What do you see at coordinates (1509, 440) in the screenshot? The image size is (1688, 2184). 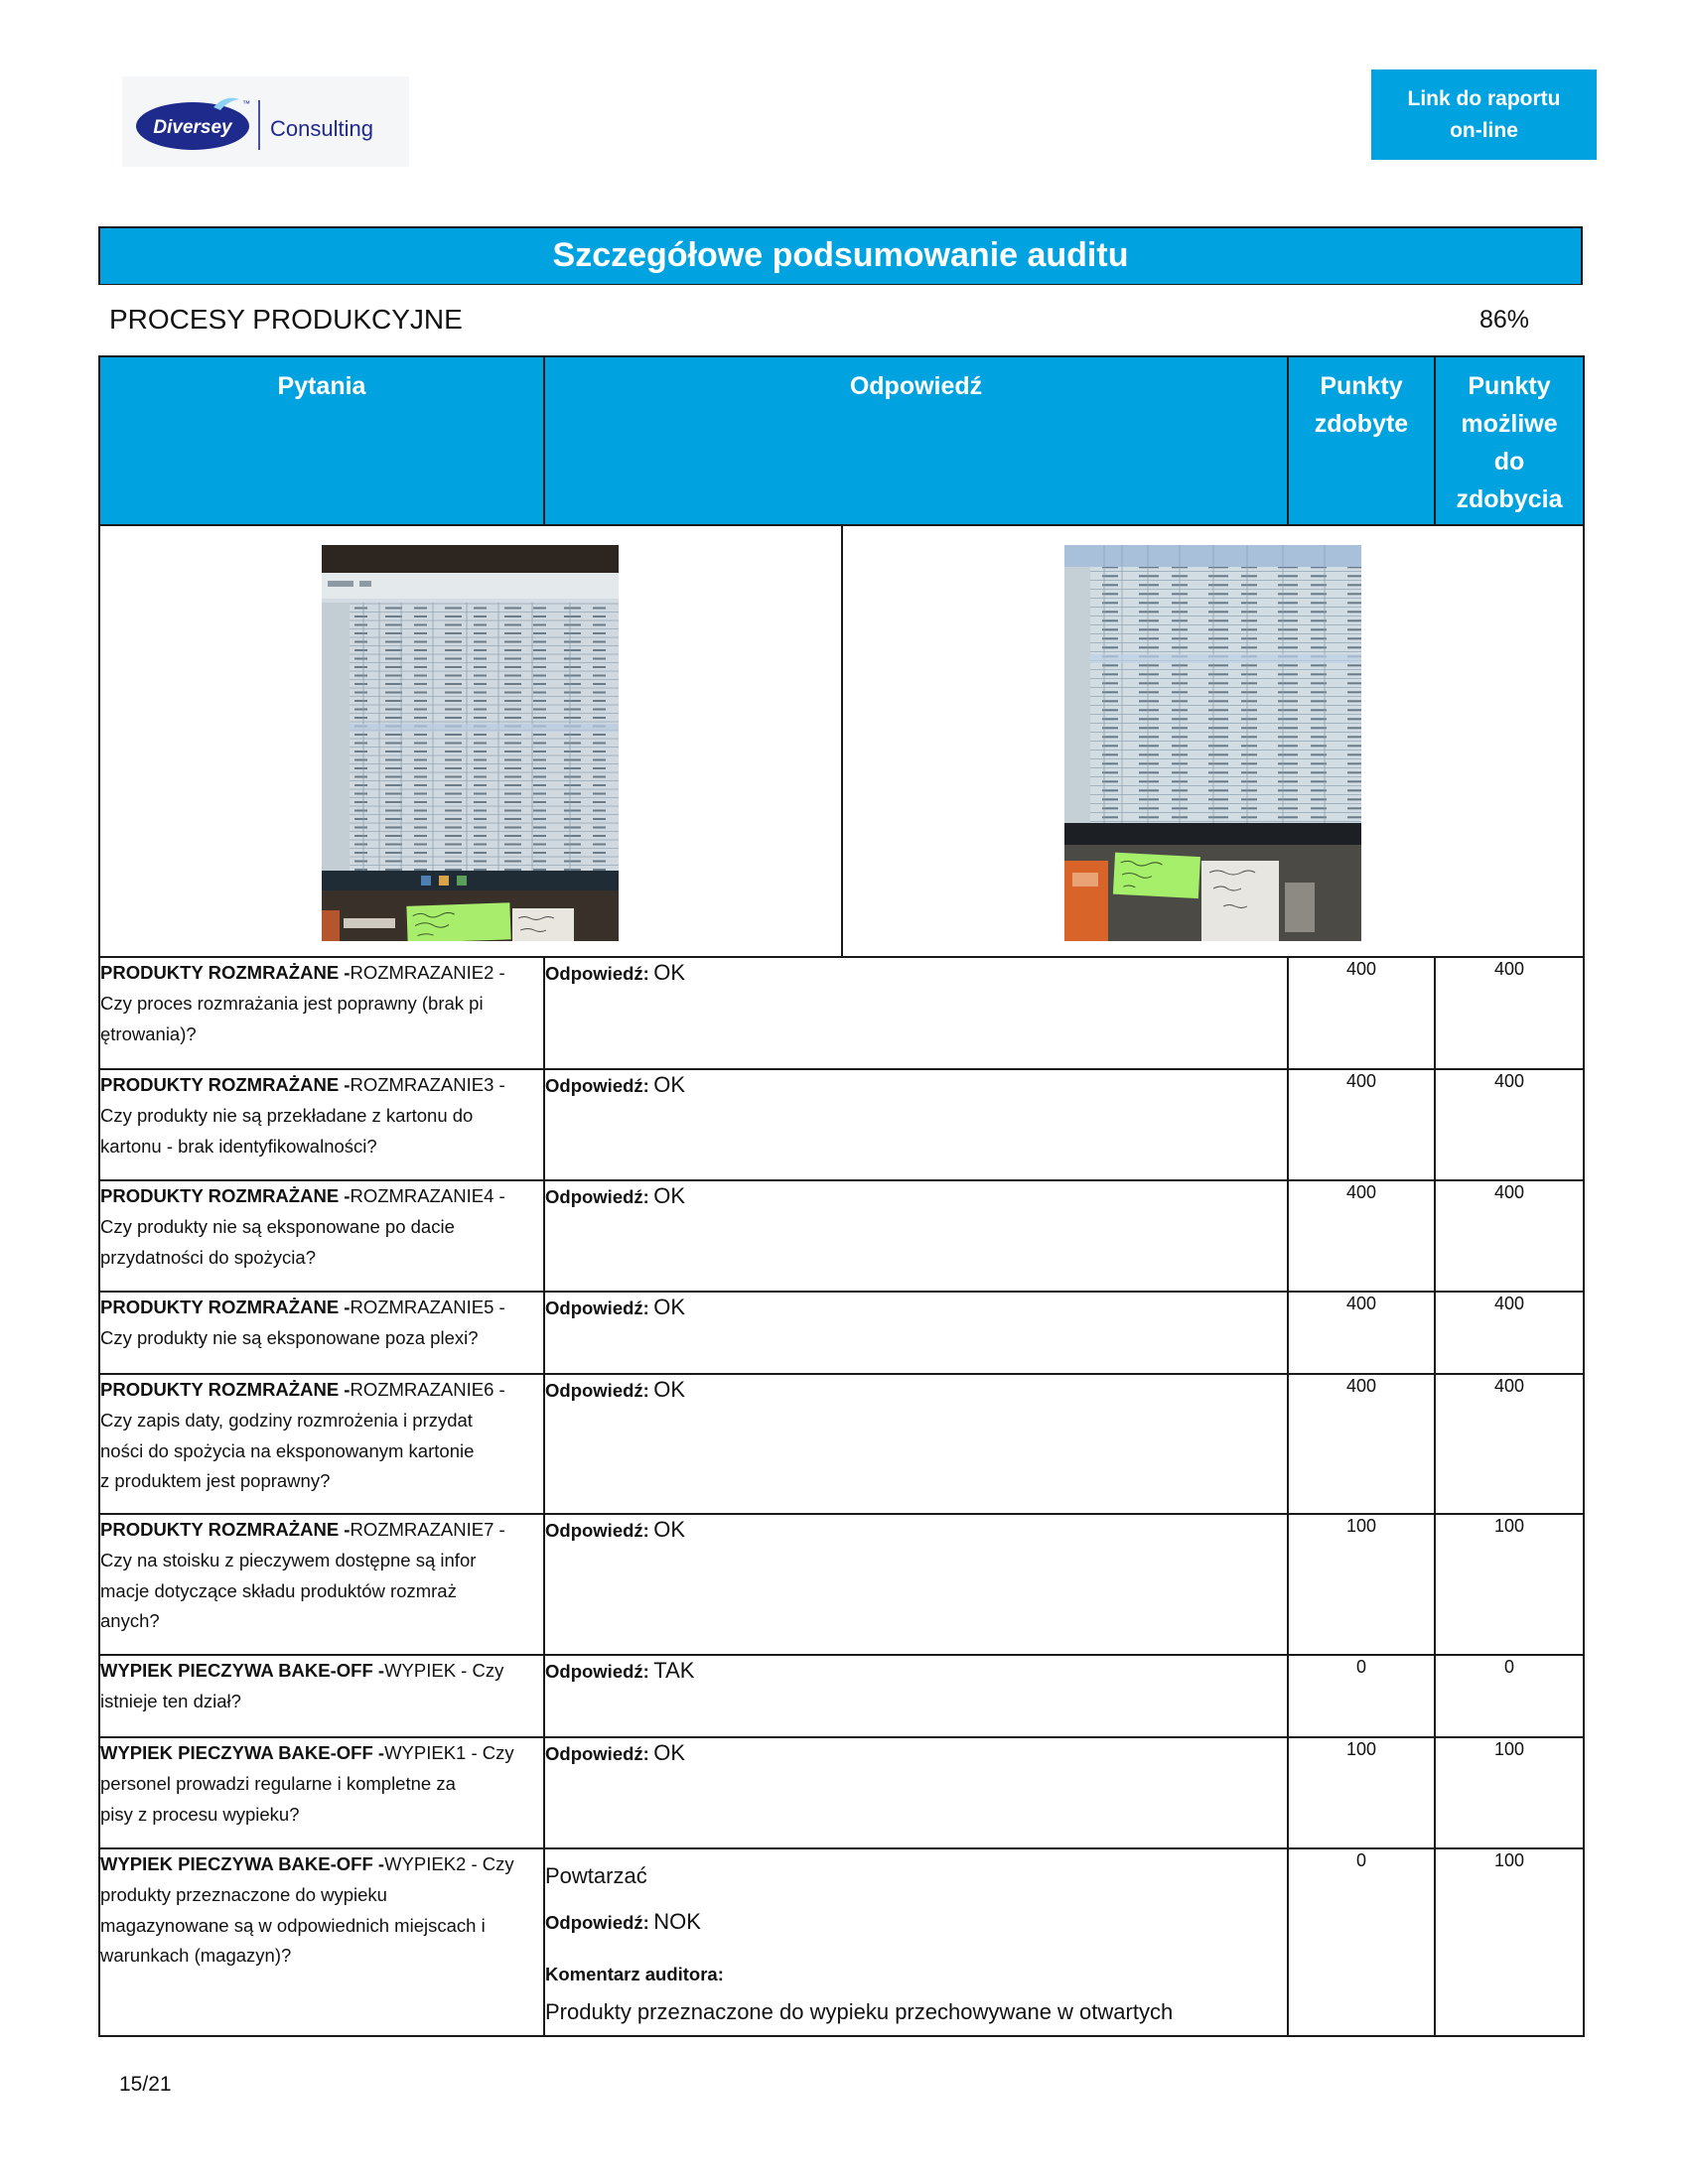 I see `column-header-points-possible: Punkty możliwe do zdobycia` at bounding box center [1509, 440].